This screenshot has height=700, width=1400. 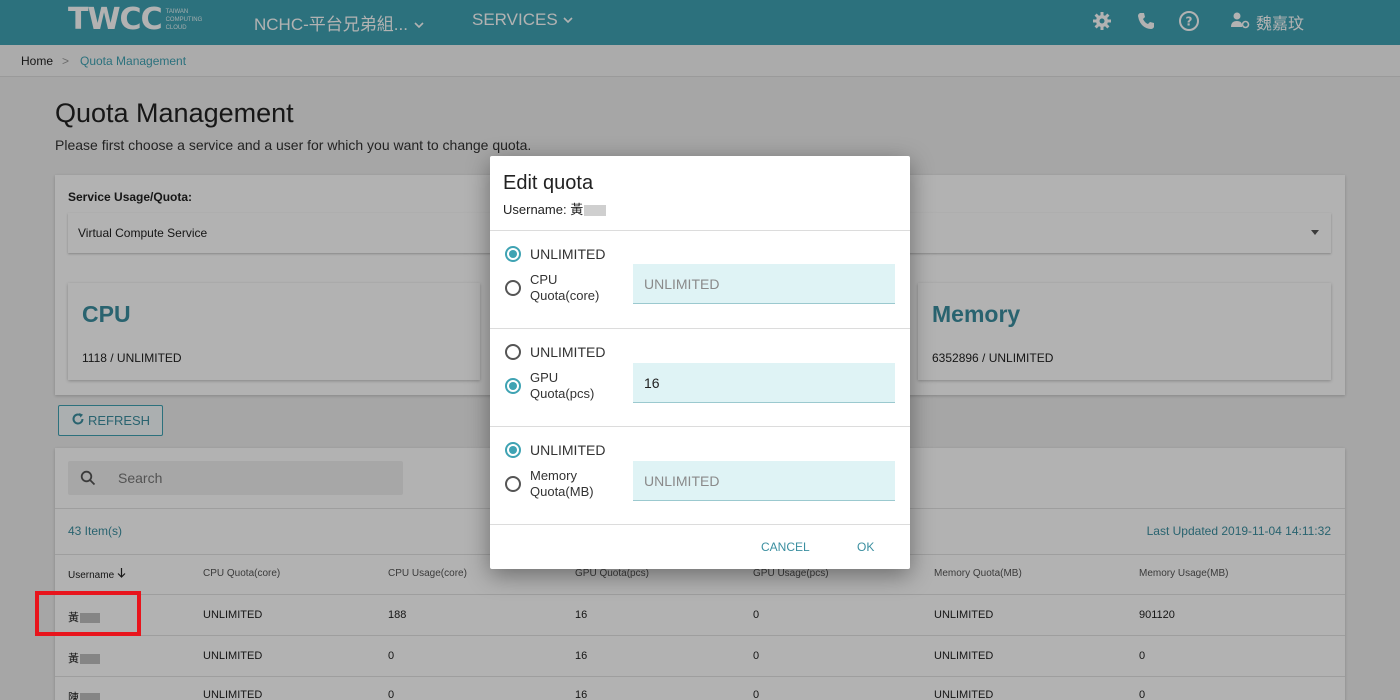 What do you see at coordinates (555, 208) in the screenshot?
I see `dialog-username: Username: 黃` at bounding box center [555, 208].